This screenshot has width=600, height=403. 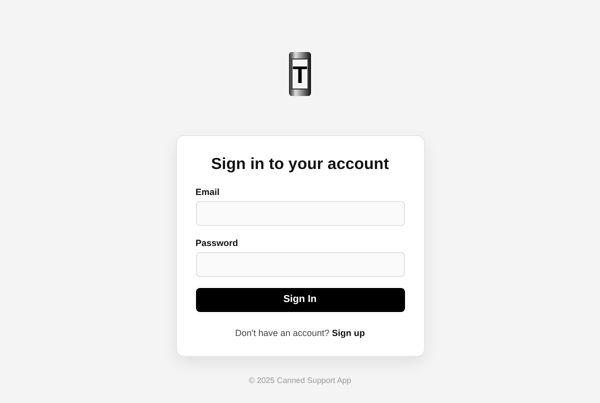 I want to click on card-title: Sign in to your account, so click(x=300, y=165).